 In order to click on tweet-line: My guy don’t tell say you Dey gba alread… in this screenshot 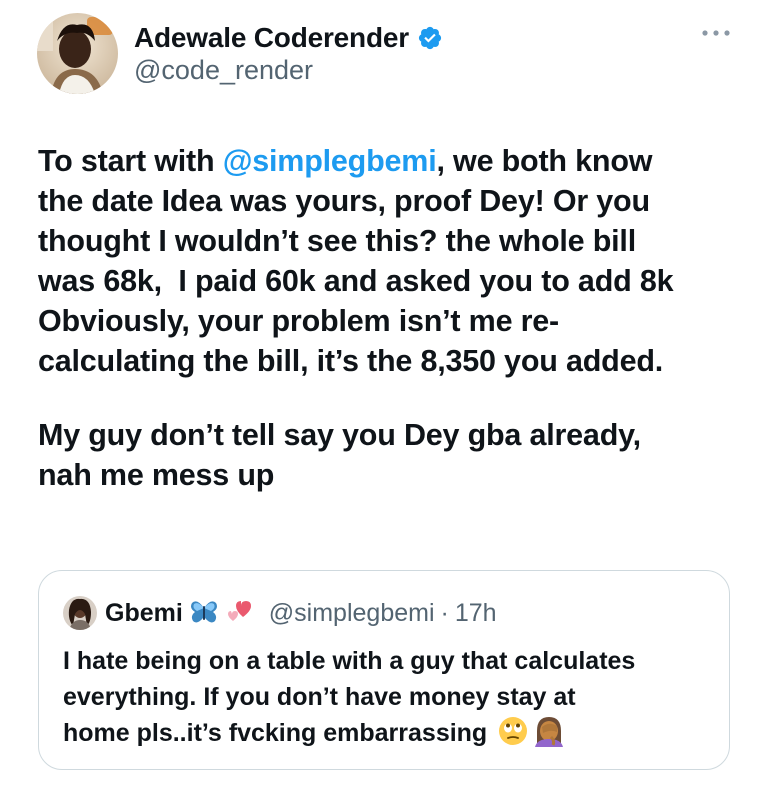, I will do `click(339, 435)`.